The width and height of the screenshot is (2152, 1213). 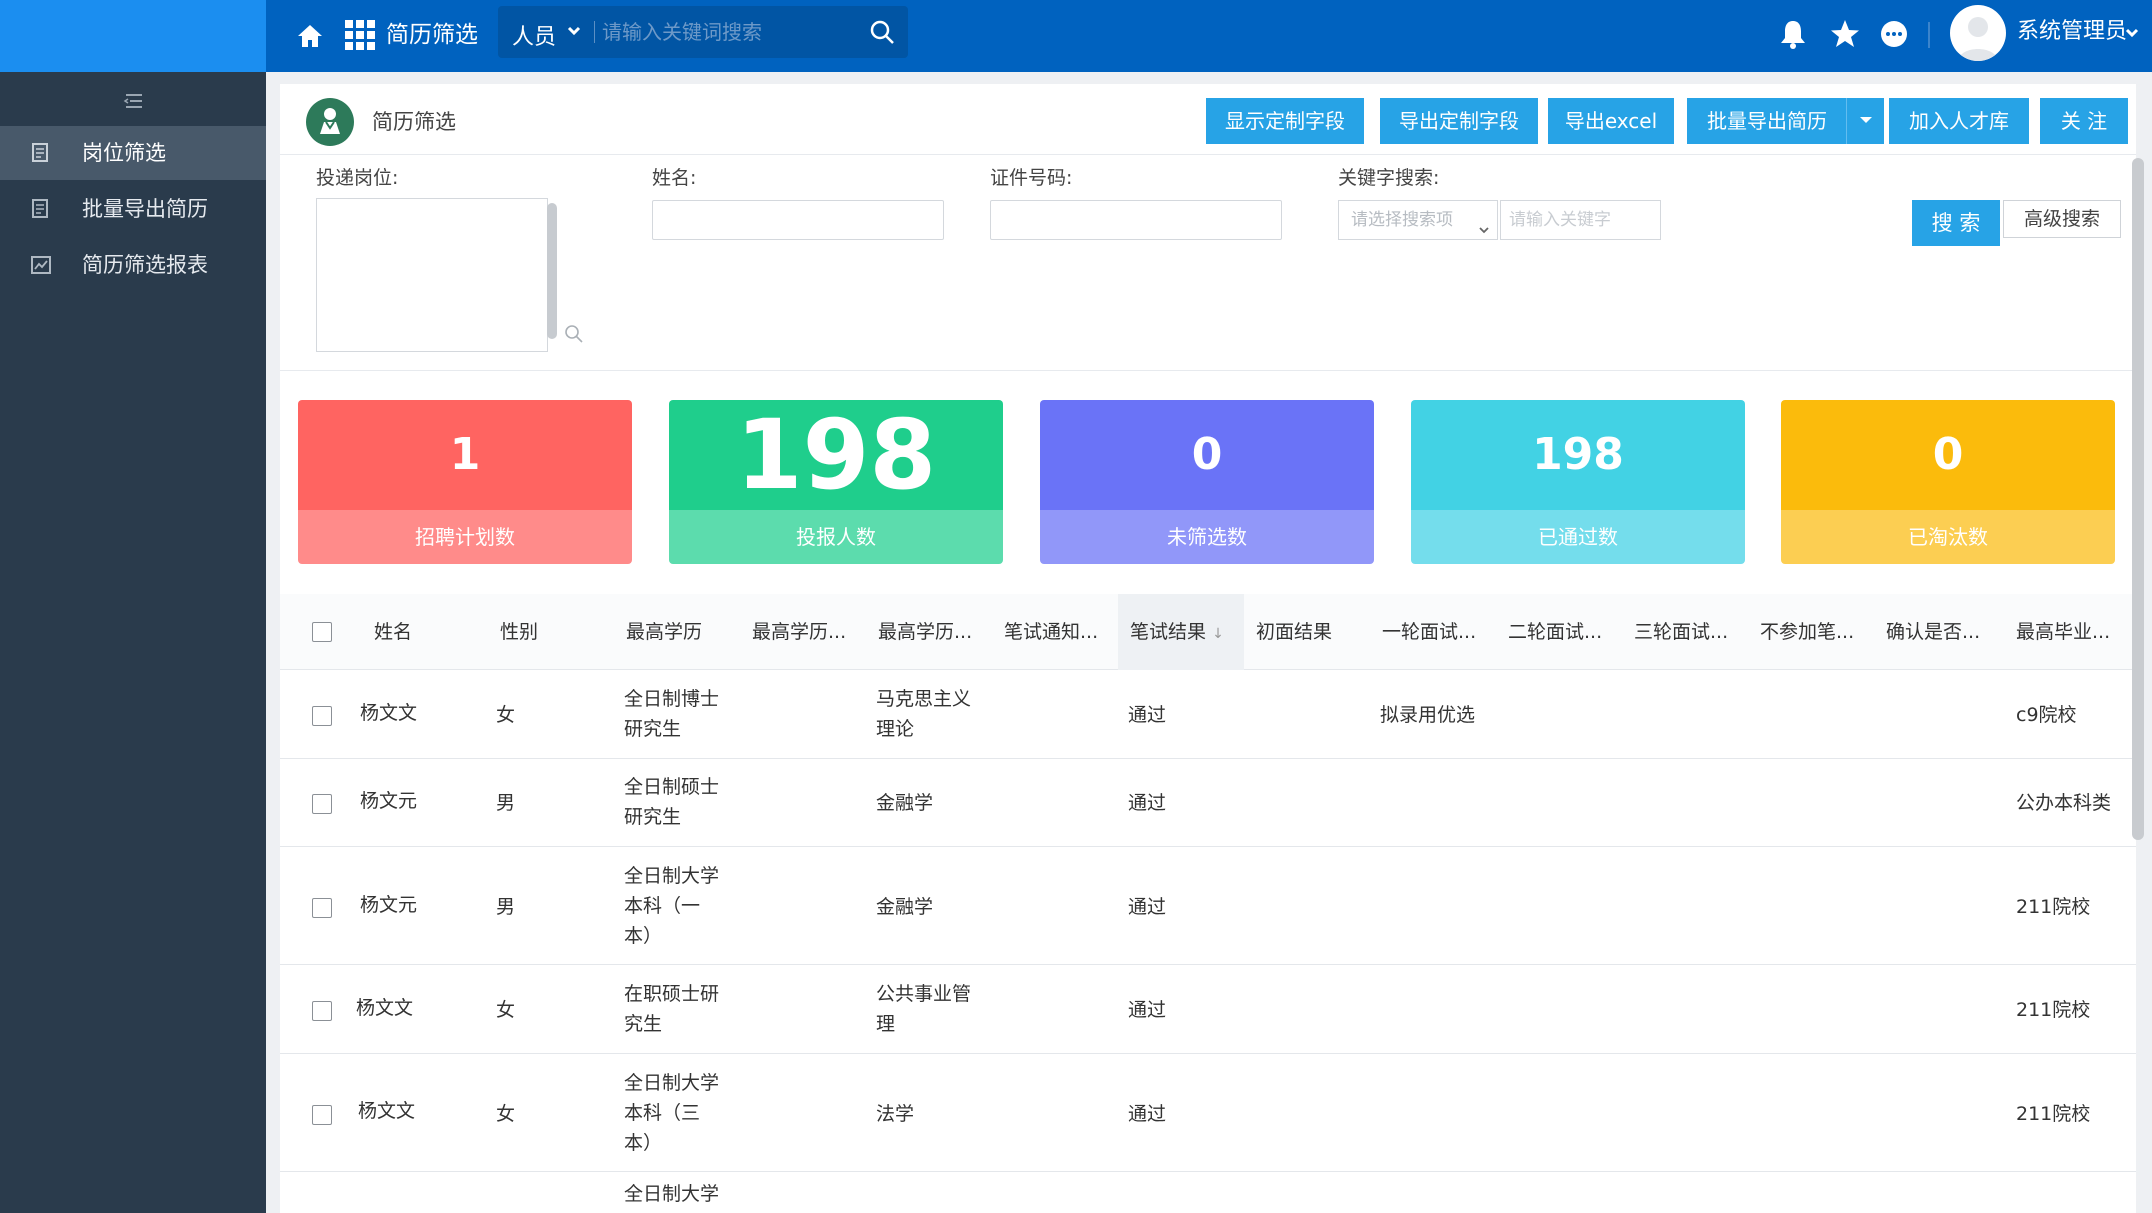 I want to click on keyword-field-select: 请选择搜索项, so click(x=1418, y=220).